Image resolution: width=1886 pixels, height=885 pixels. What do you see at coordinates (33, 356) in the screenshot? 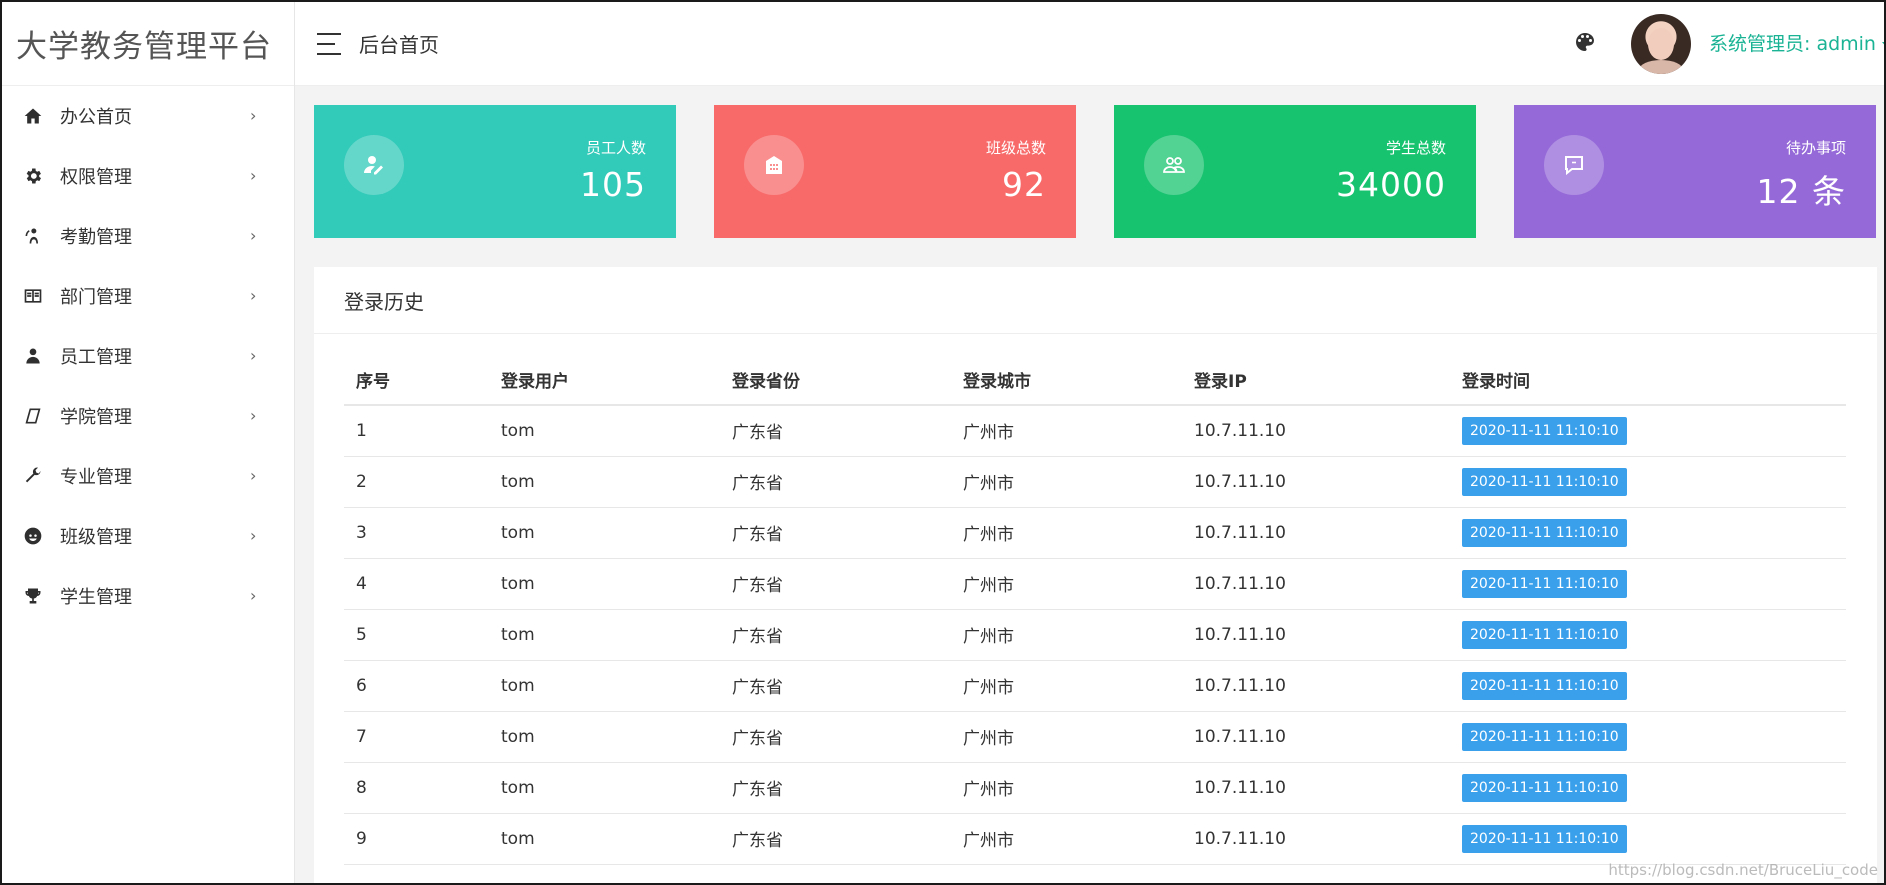
I see `user-icon` at bounding box center [33, 356].